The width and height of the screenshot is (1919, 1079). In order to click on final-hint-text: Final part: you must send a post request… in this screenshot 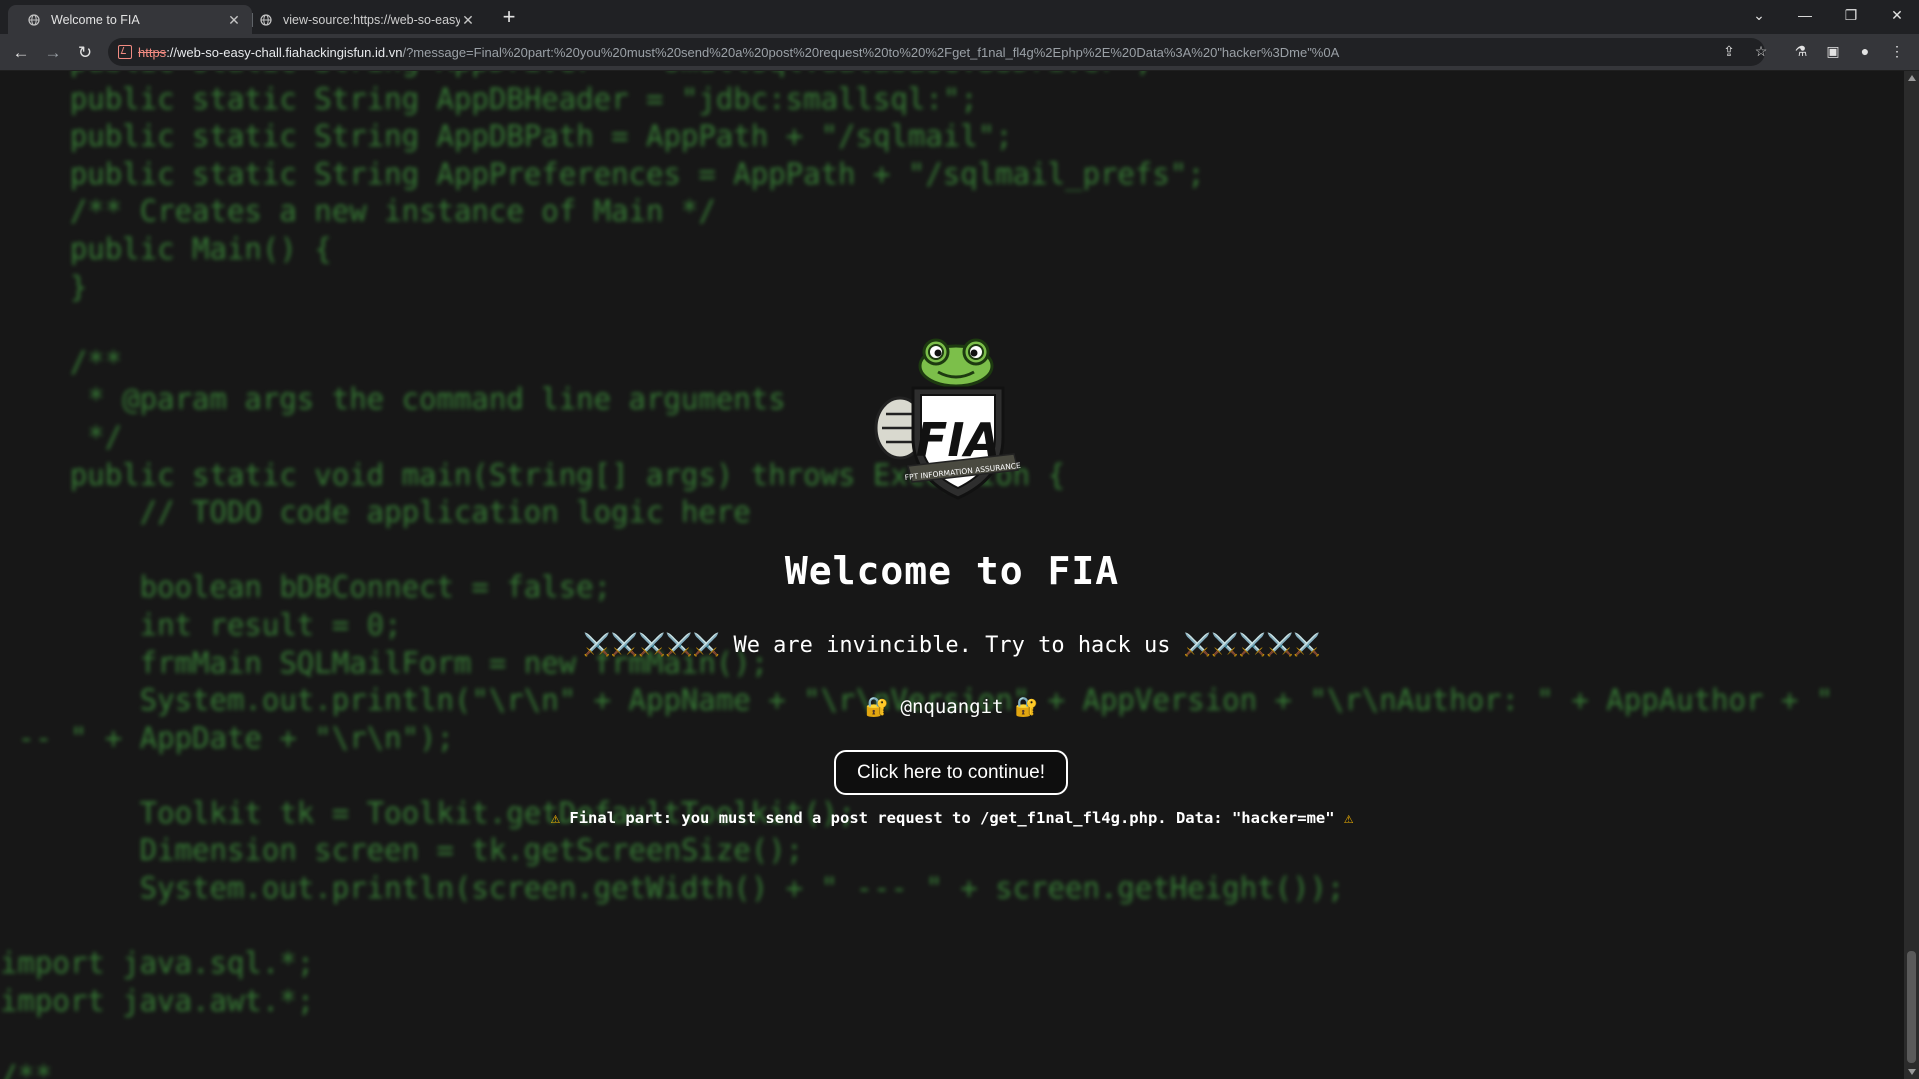, I will do `click(952, 818)`.